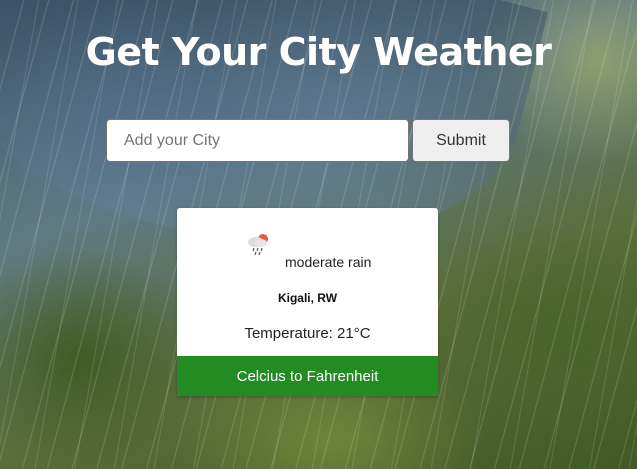  What do you see at coordinates (318, 52) in the screenshot?
I see `page-title: Get Your City Weather` at bounding box center [318, 52].